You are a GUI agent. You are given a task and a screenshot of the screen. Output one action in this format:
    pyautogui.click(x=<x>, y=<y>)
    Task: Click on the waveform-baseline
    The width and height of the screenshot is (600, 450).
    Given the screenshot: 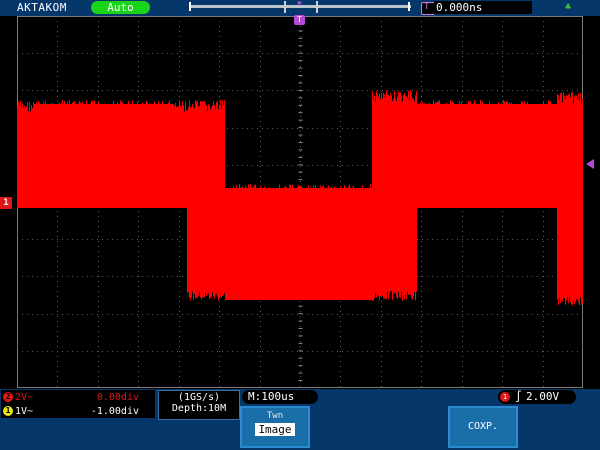 What is the action you would take?
    pyautogui.click(x=300, y=201)
    